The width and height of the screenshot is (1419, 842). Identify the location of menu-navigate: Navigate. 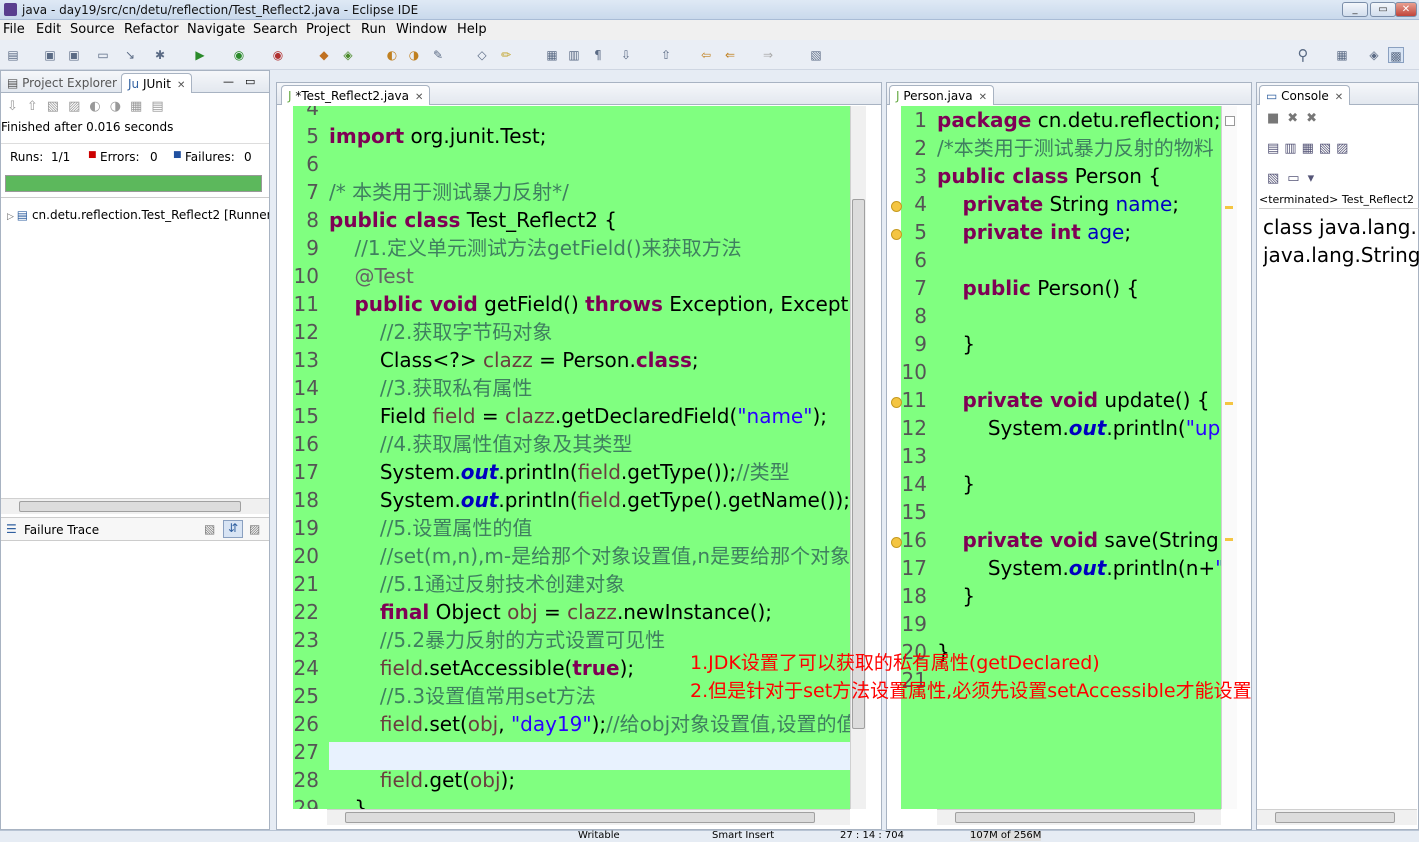
(216, 29).